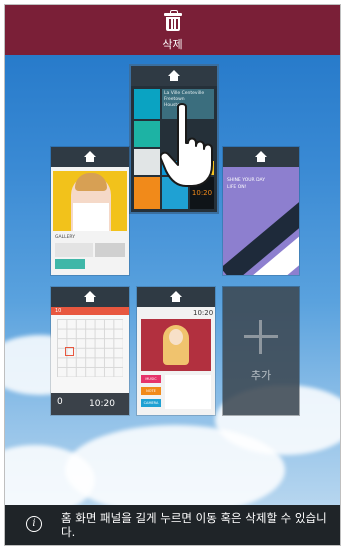  I want to click on delete-label: 삭제, so click(172, 44).